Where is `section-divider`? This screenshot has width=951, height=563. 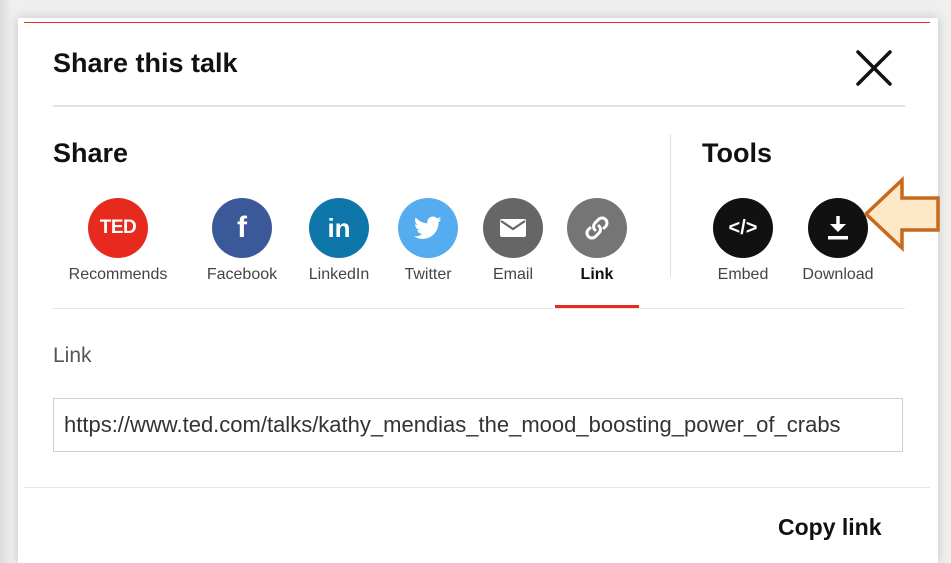 section-divider is located at coordinates (670, 205).